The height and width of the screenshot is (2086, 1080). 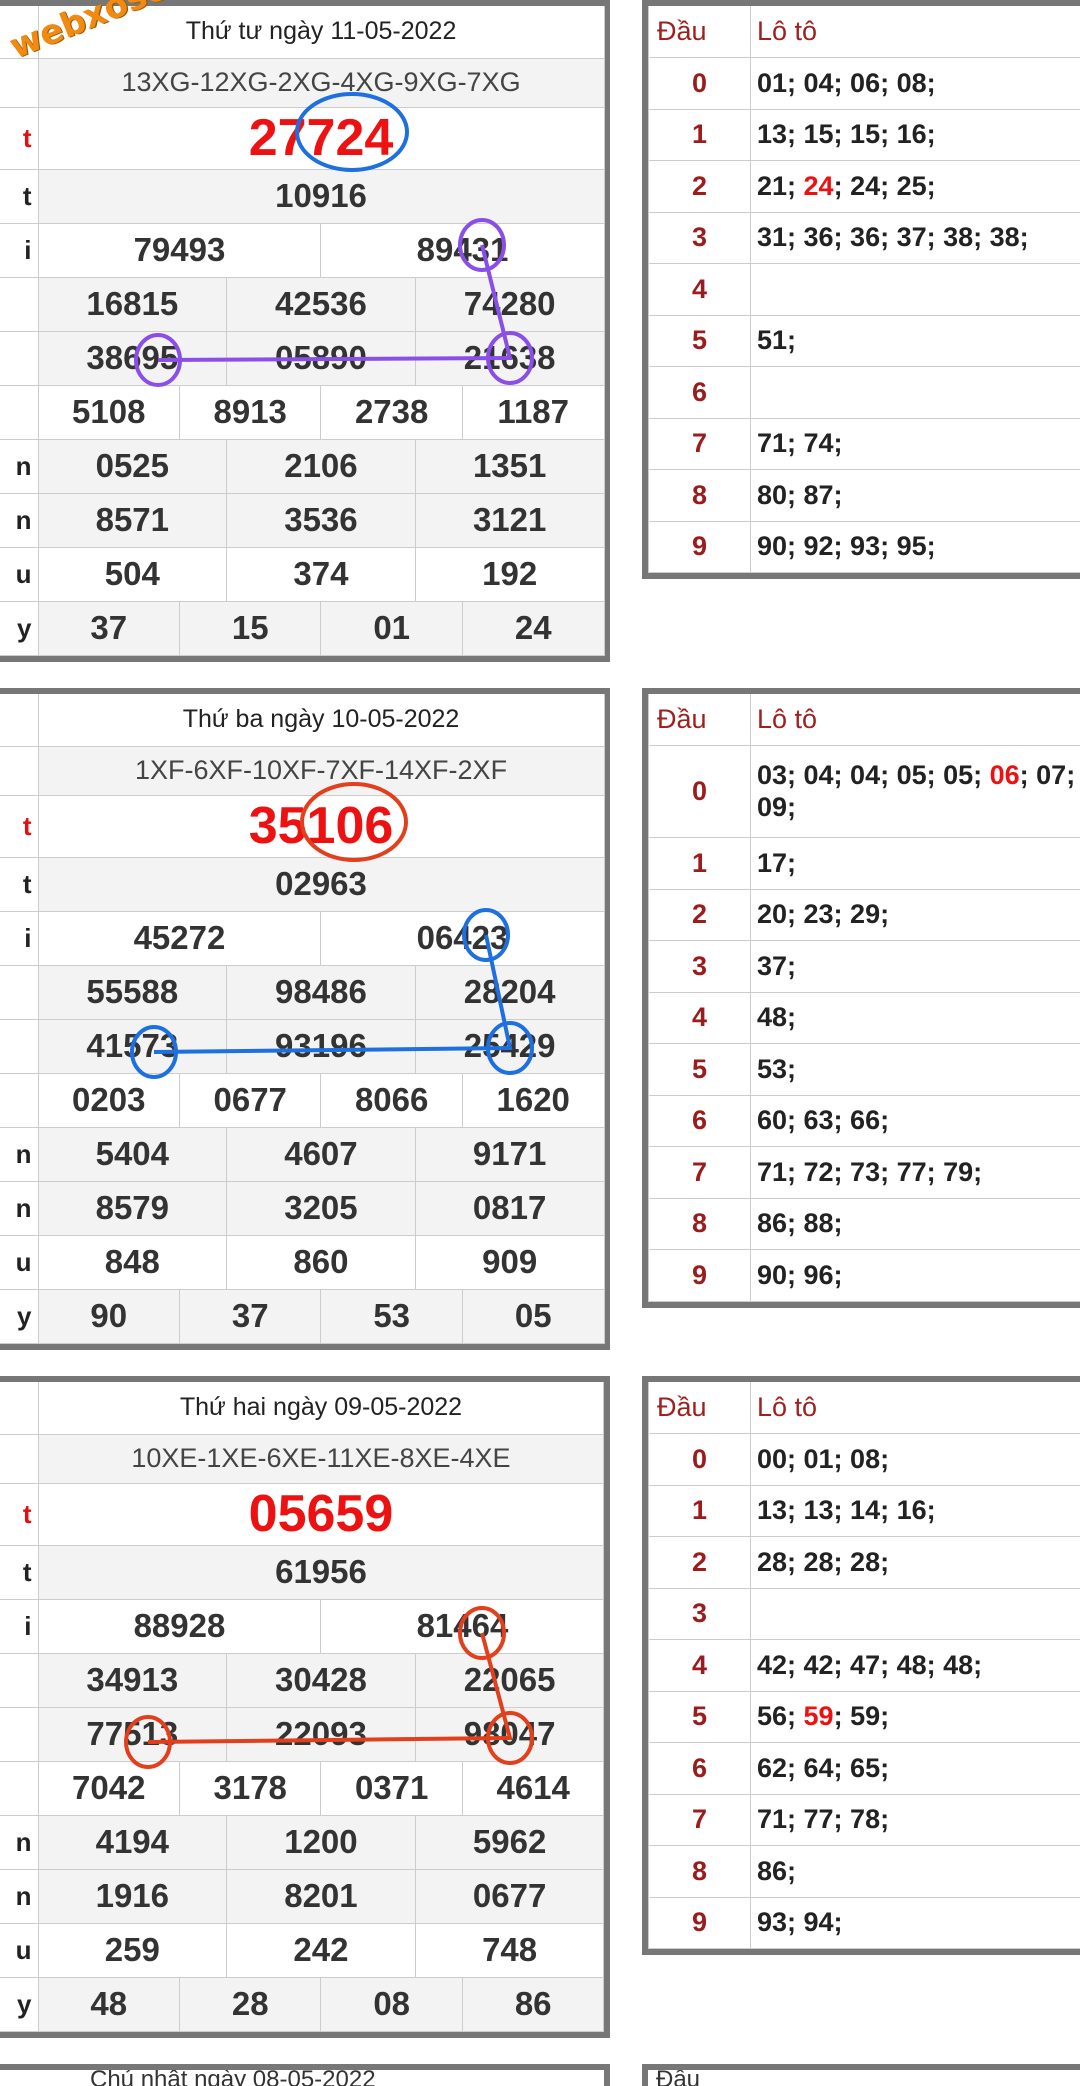 What do you see at coordinates (846, 546) in the screenshot?
I see `loto-text: 90; 92; 93; 95;` at bounding box center [846, 546].